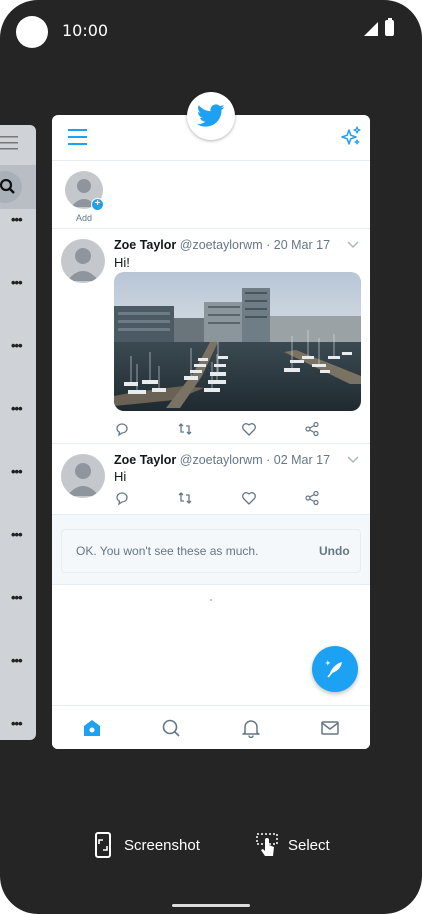 The image size is (422, 914). Describe the element at coordinates (309, 845) in the screenshot. I see `select-label: Select` at that location.